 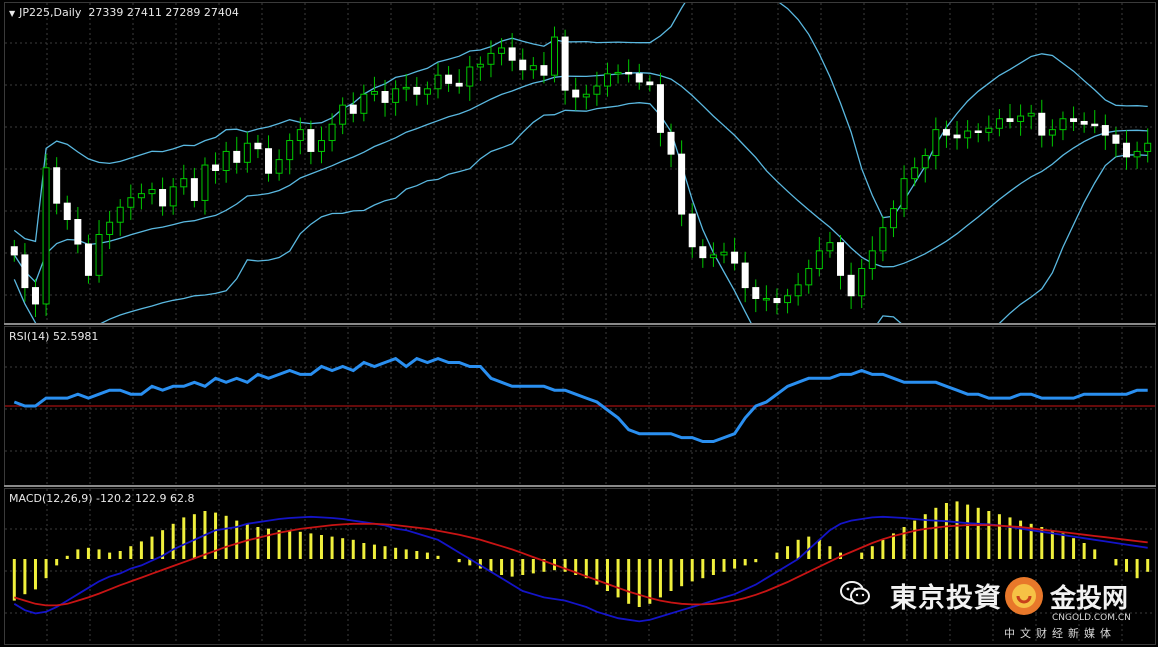 I want to click on ohlc-label: 27339 27411 27289 27404, so click(x=163, y=12).